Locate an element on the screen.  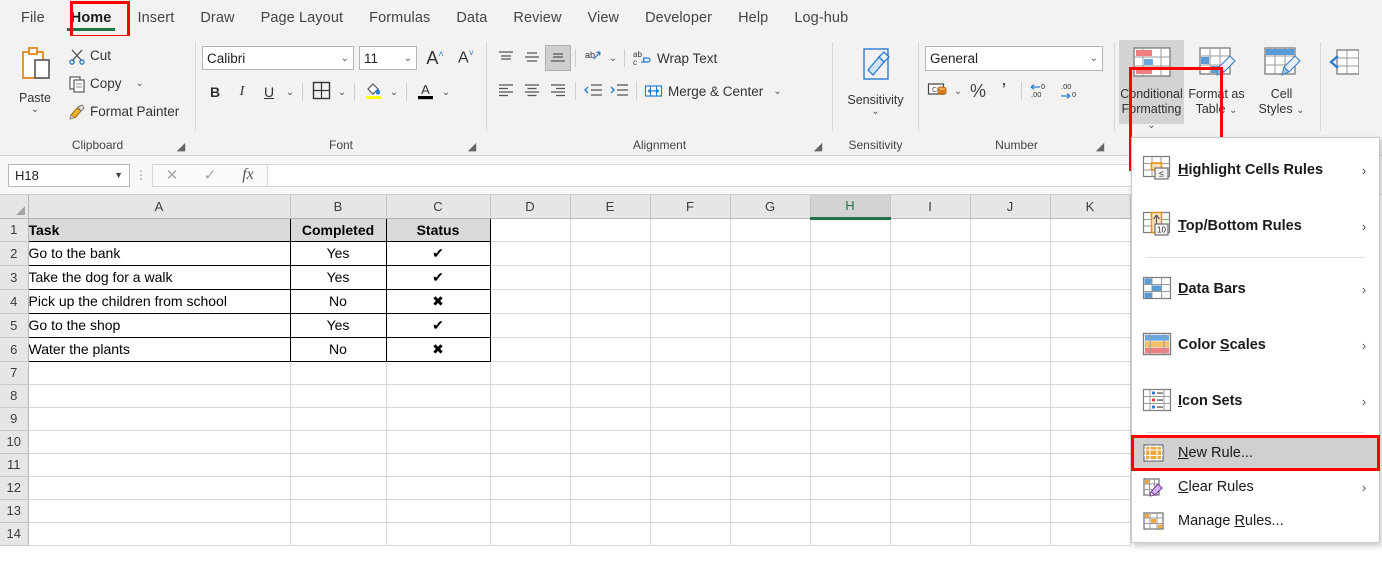
percent-style-button: % is located at coordinates (978, 91).